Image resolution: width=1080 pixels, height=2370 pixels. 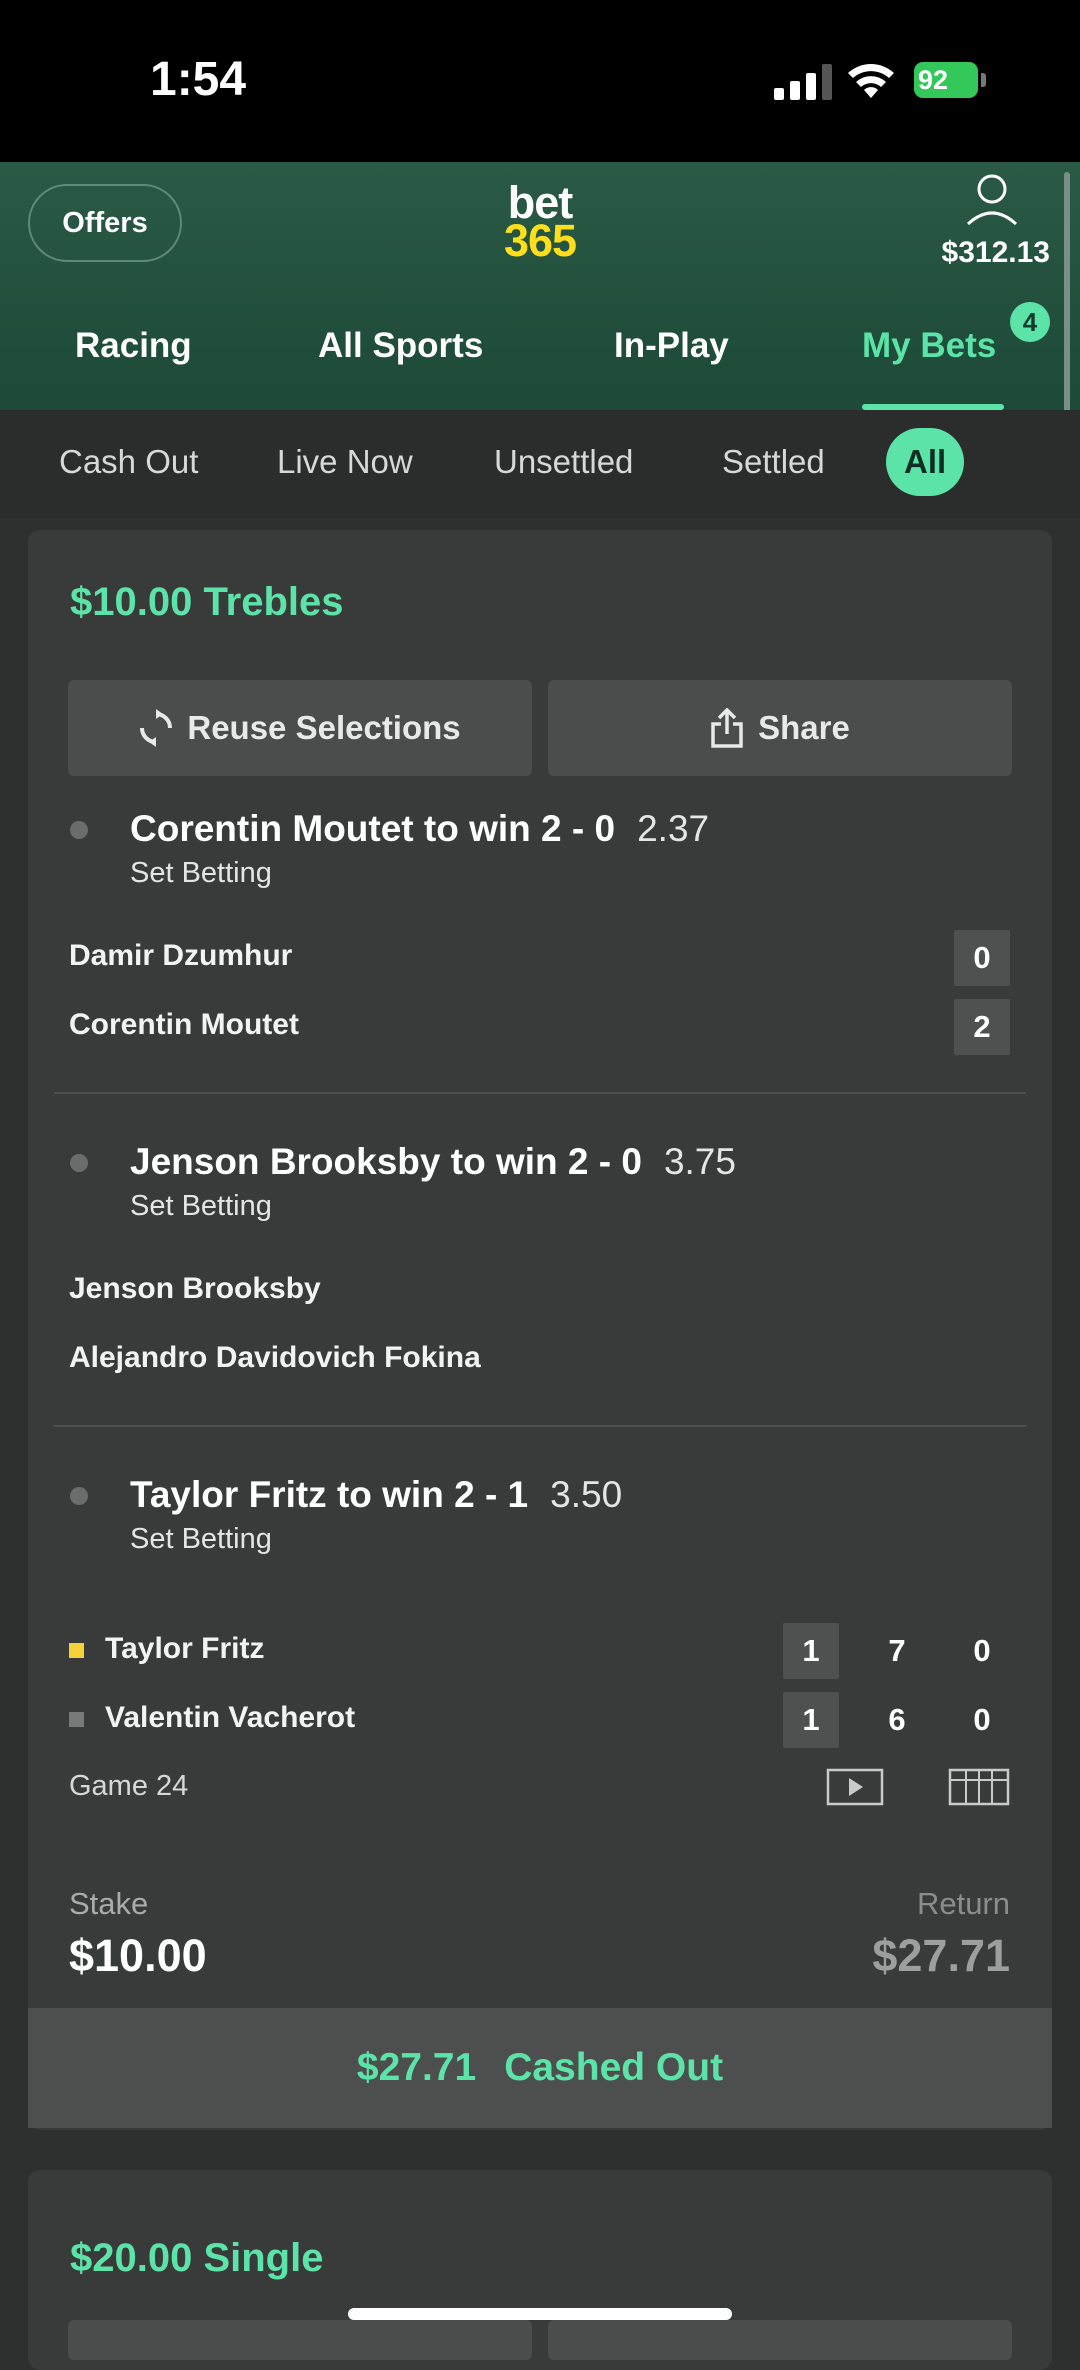 What do you see at coordinates (275, 1357) in the screenshot?
I see `player-name: Alejandro Davidovich Fokina` at bounding box center [275, 1357].